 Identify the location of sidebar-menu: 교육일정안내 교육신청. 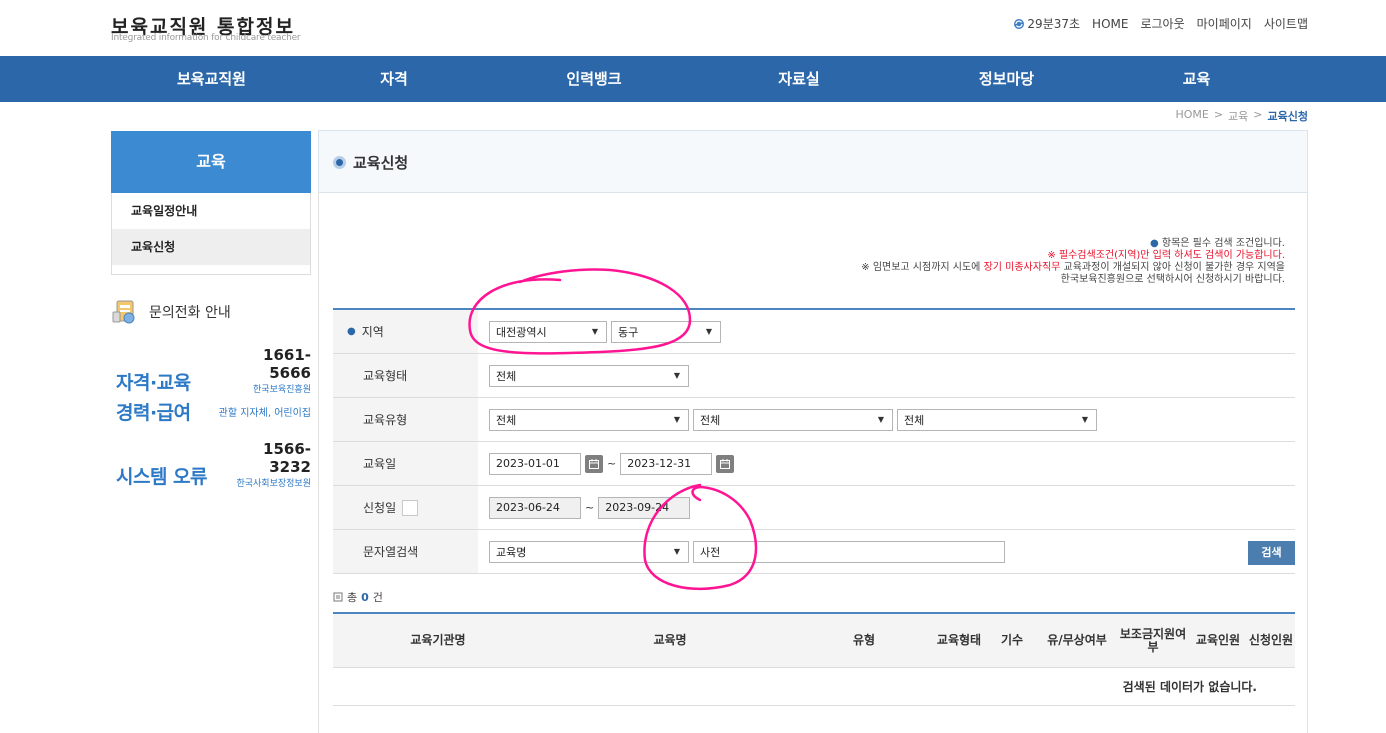
(211, 234).